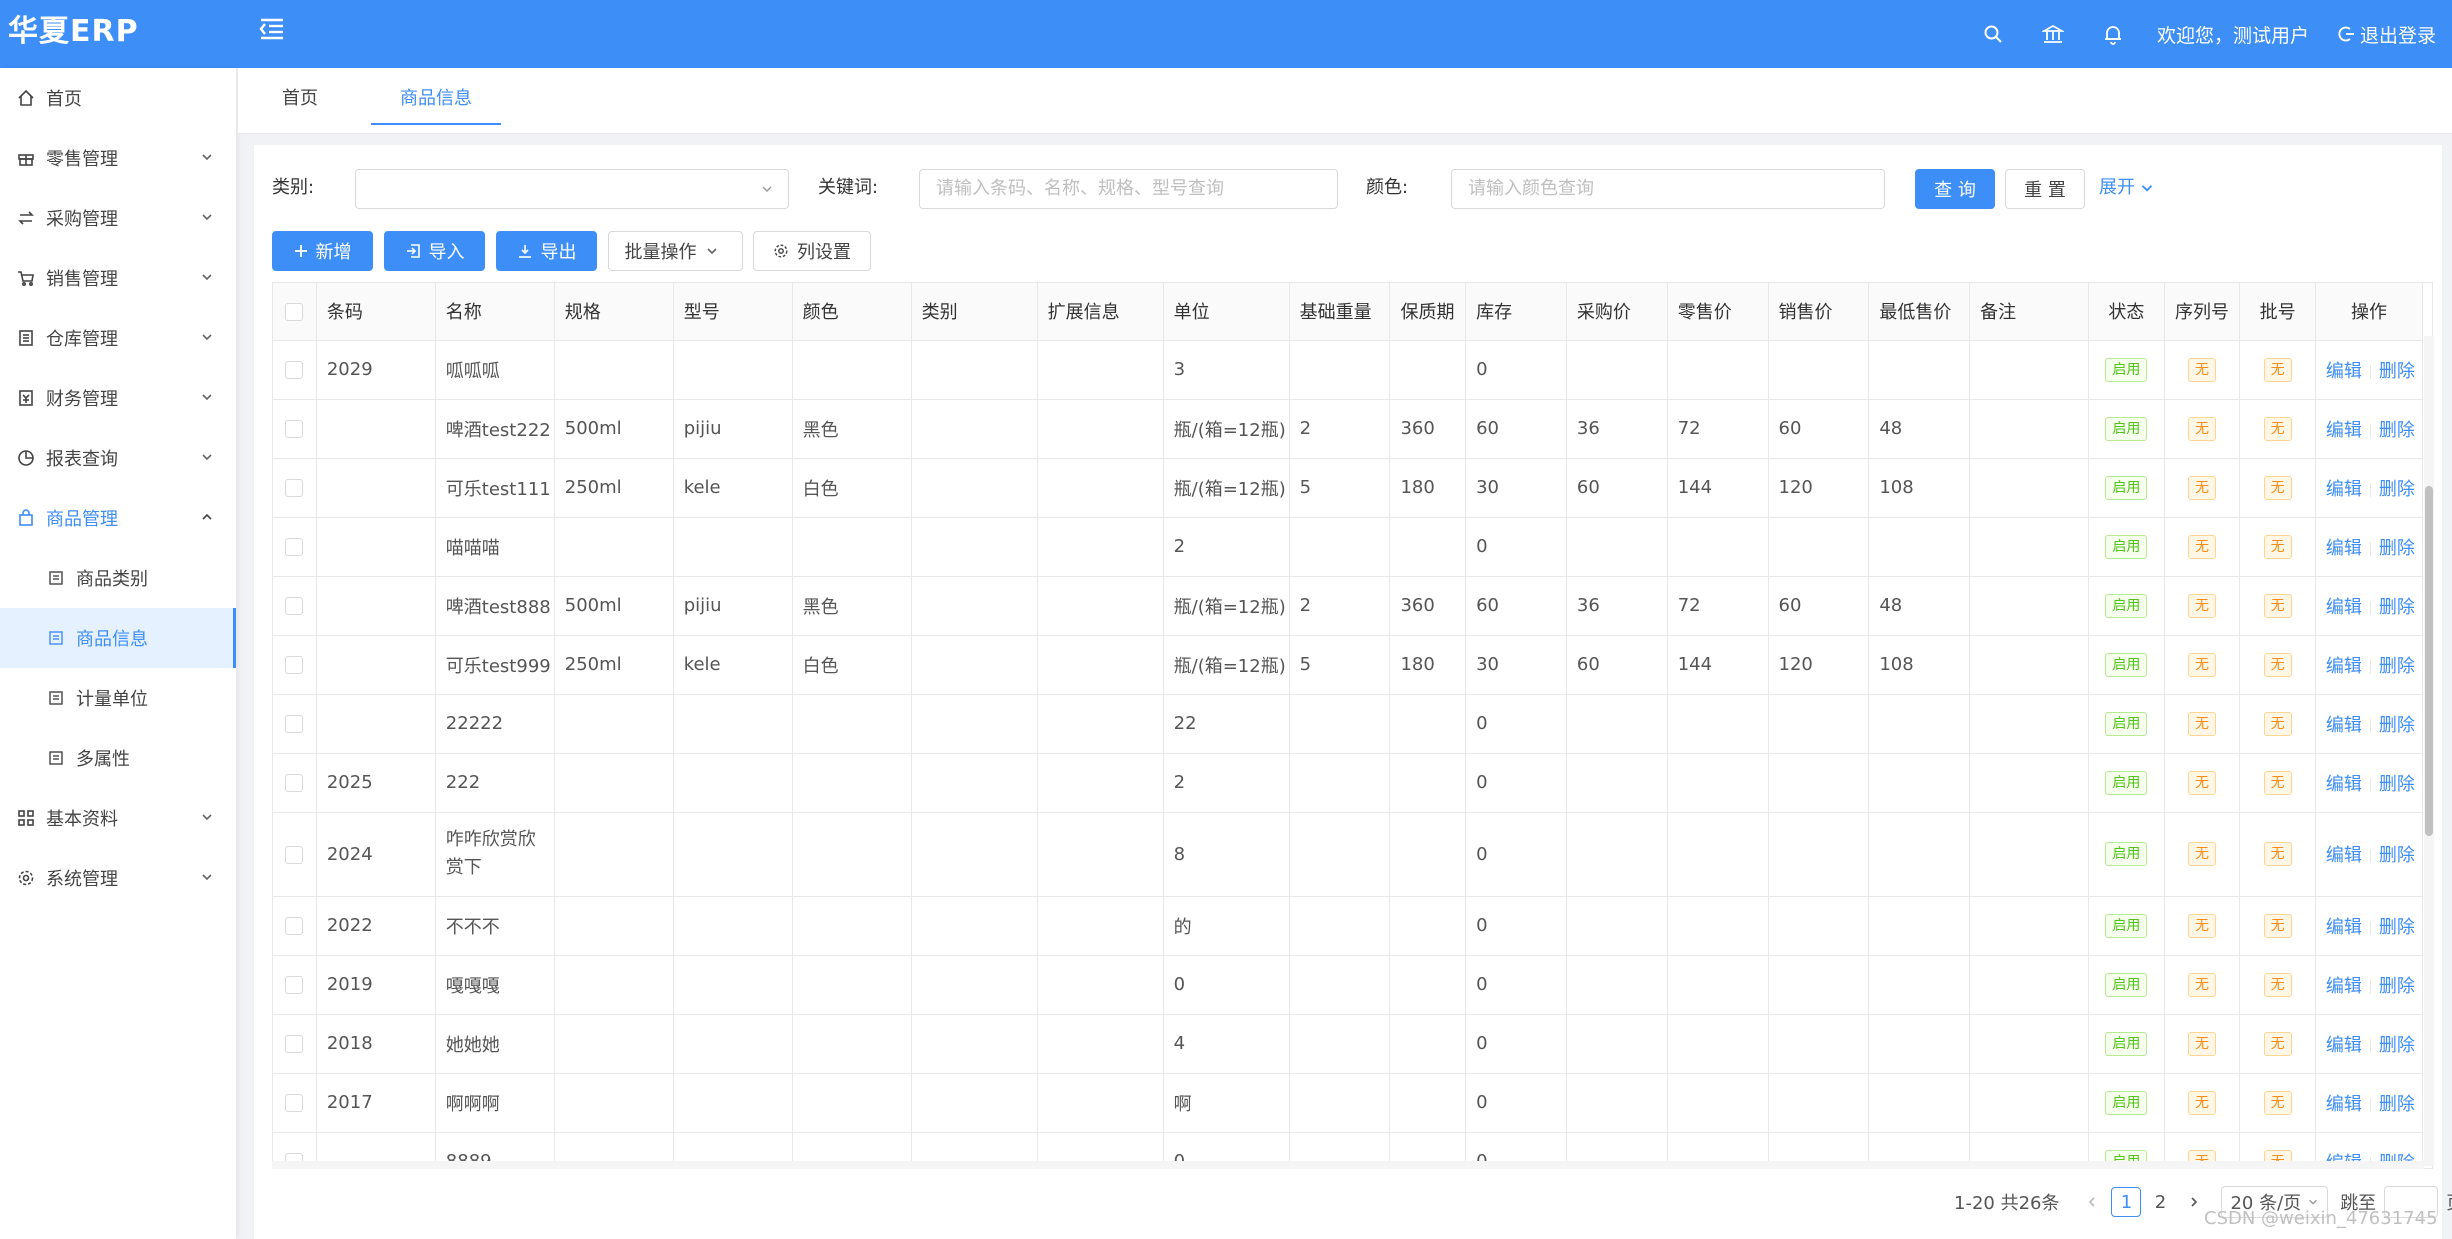 The width and height of the screenshot is (2452, 1239). I want to click on select-all-checkbox, so click(294, 311).